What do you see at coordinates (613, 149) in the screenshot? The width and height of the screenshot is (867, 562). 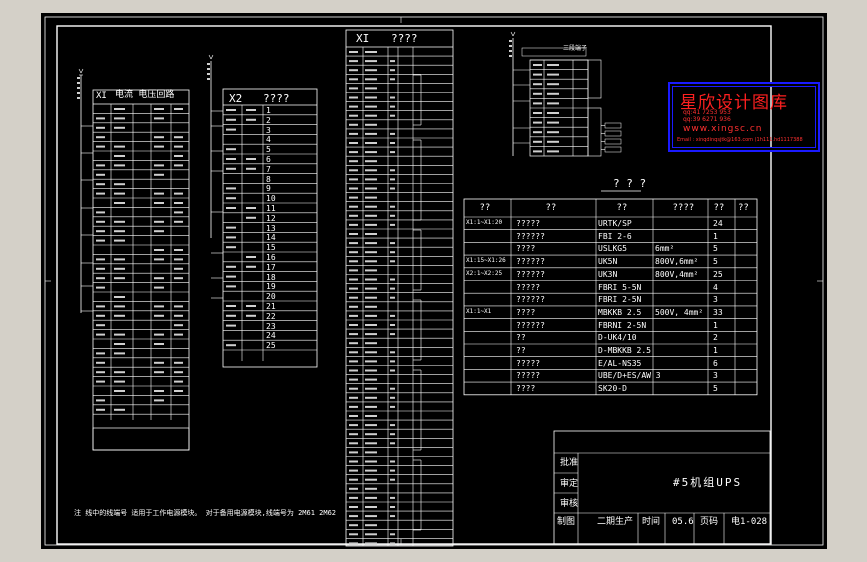 I see `tr-table-fuse` at bounding box center [613, 149].